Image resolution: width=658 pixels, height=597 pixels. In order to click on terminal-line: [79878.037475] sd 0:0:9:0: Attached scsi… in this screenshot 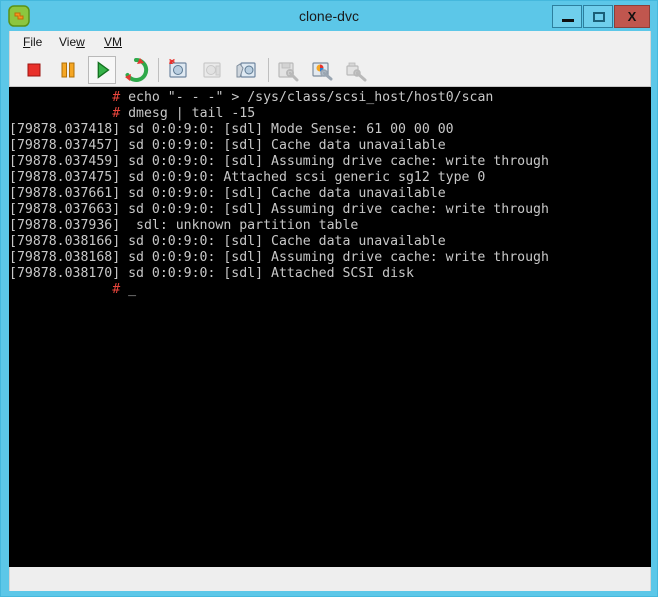, I will do `click(330, 178)`.